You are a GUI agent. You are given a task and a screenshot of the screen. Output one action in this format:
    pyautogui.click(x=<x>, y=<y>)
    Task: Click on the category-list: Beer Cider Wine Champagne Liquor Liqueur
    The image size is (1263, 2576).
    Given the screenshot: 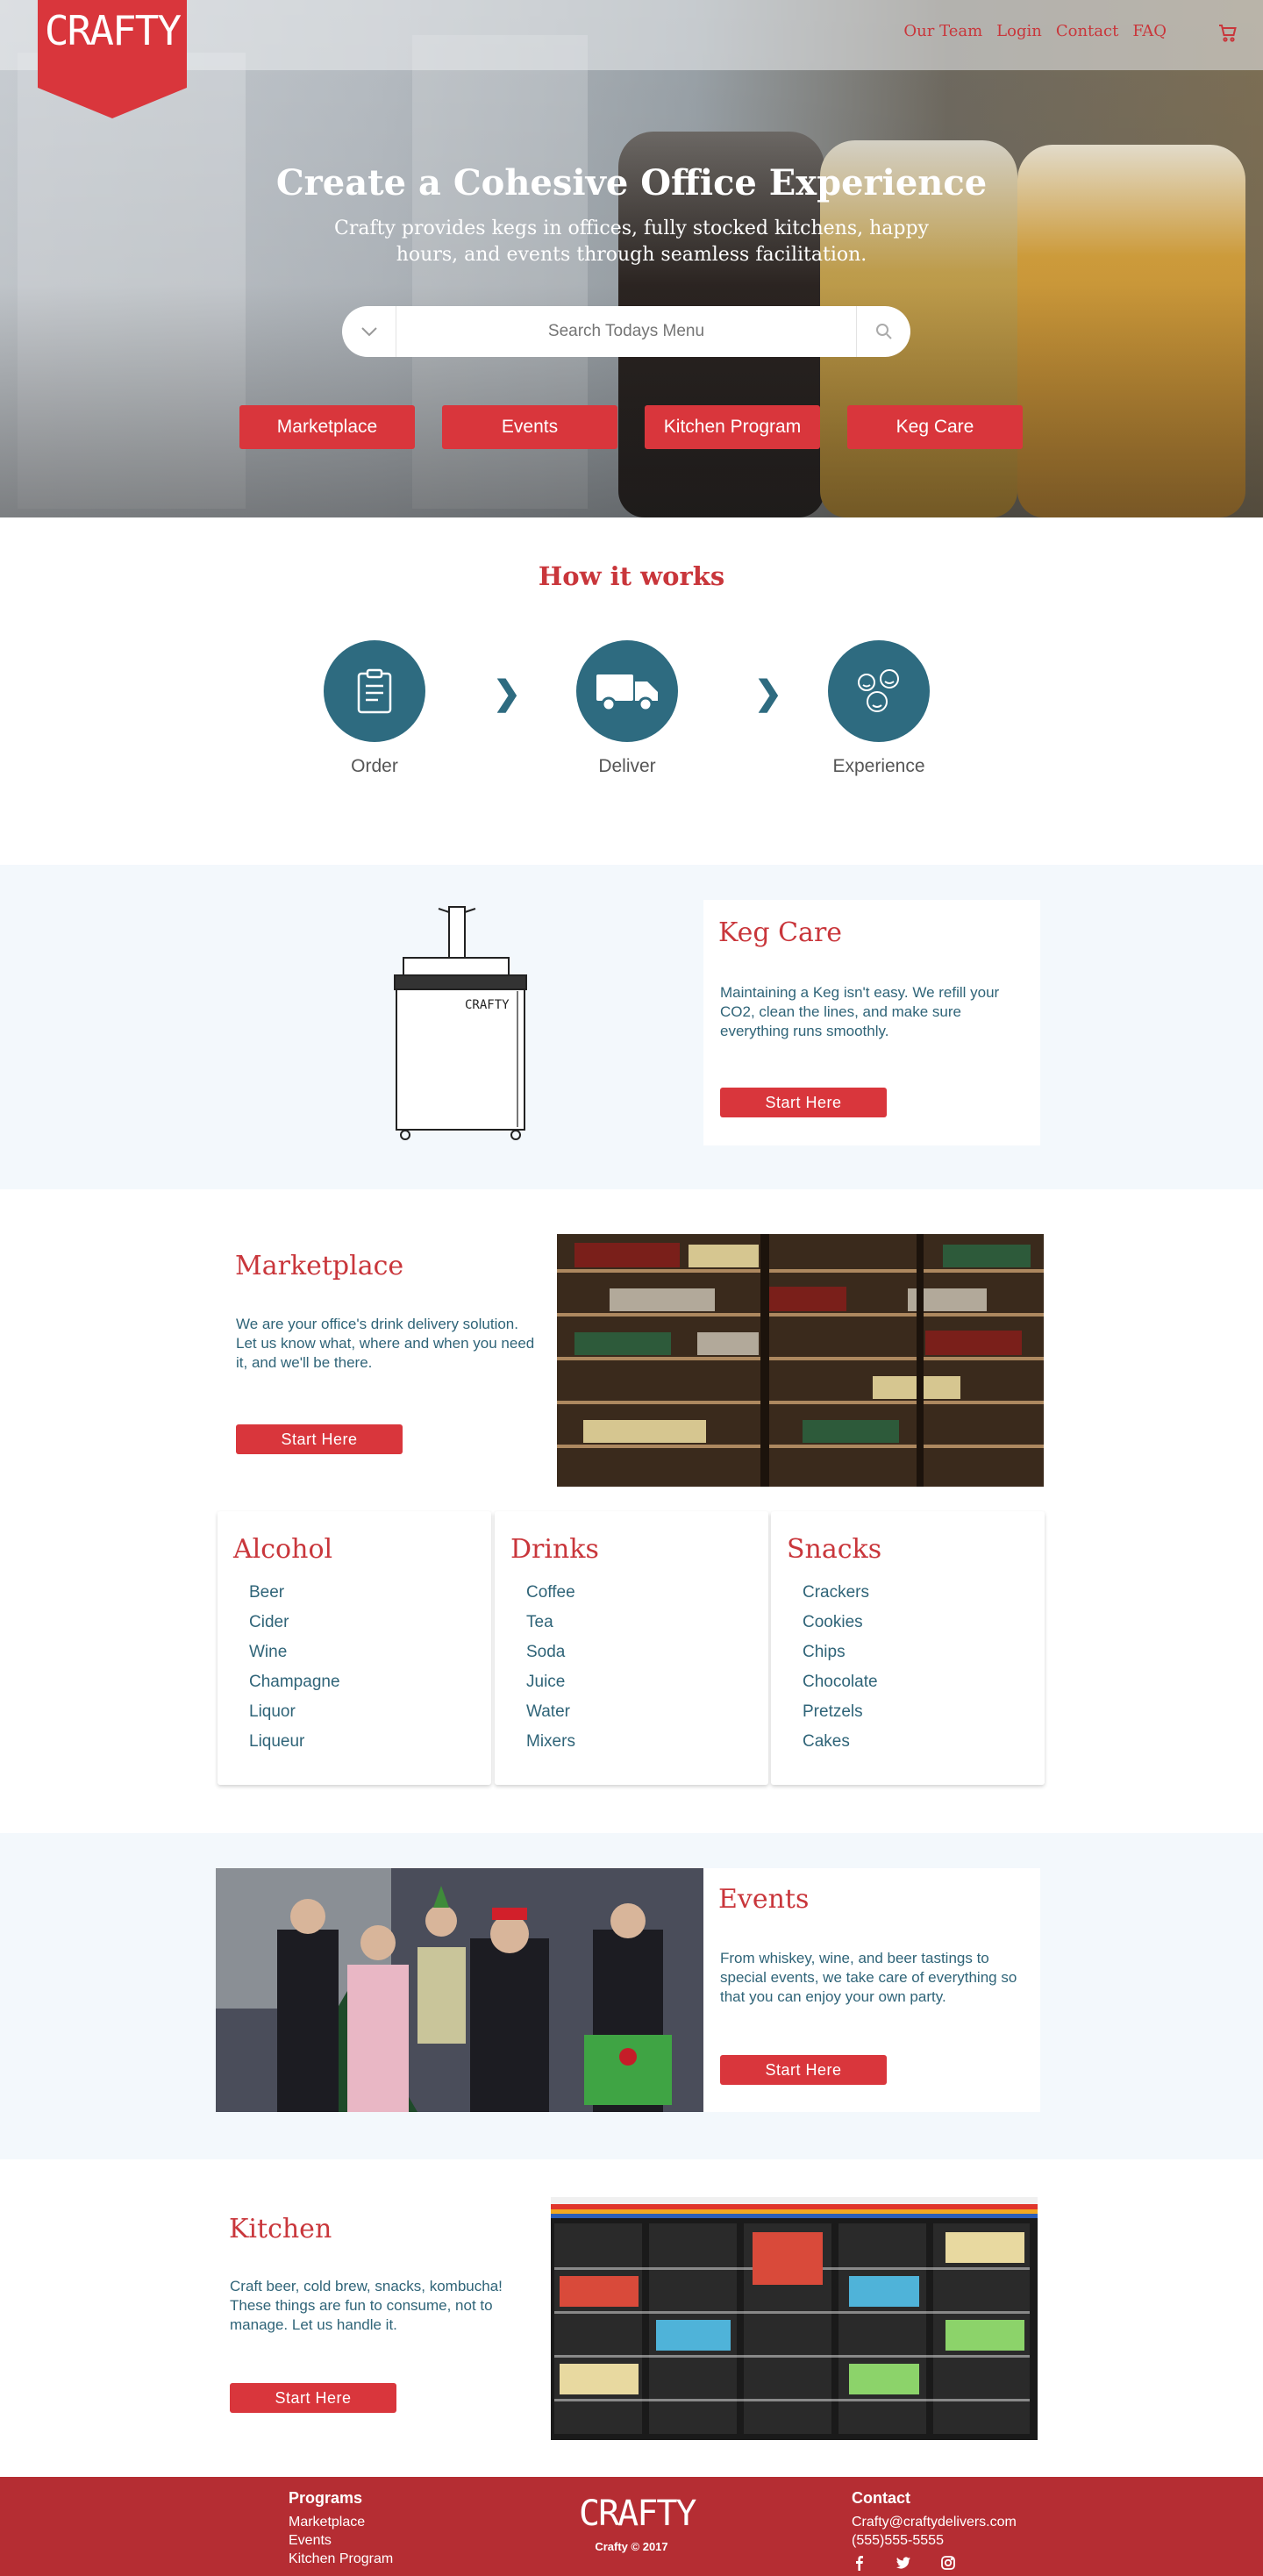 What is the action you would take?
    pyautogui.click(x=294, y=1668)
    